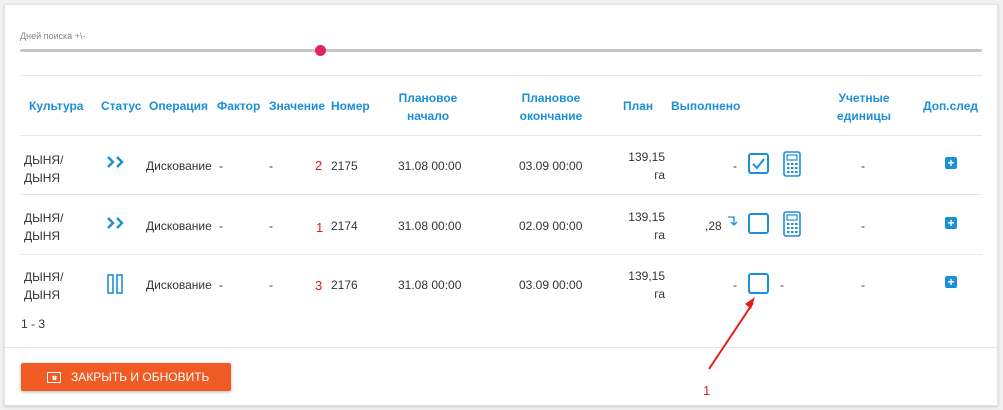 The image size is (1003, 410). I want to click on cell-plan-end: 02.09 00:00, so click(551, 226).